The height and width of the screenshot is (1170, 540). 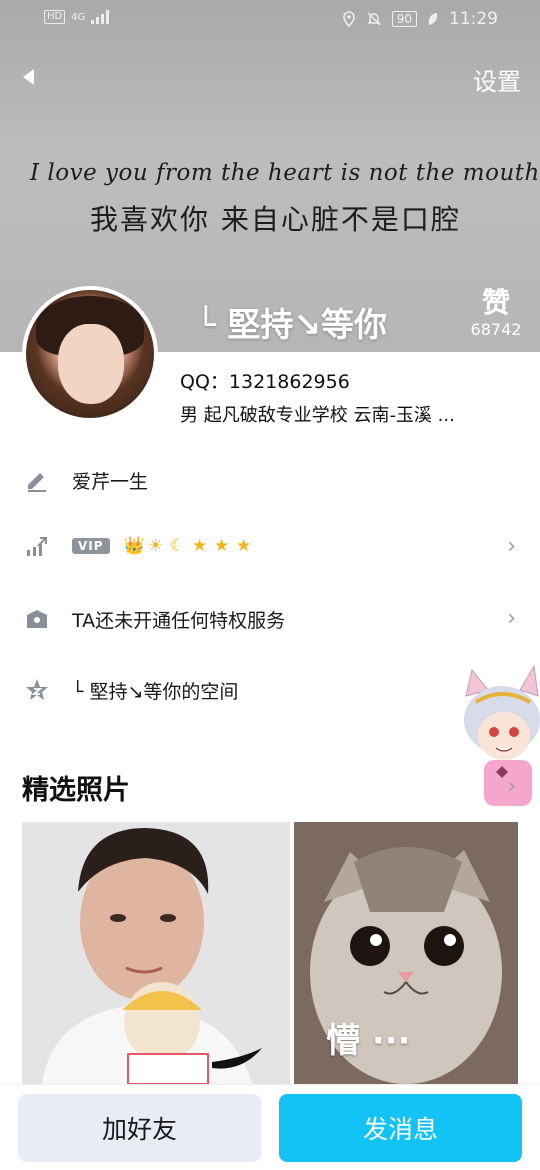 I want to click on privilege-row: TA还未开通任何特权服务 ›, so click(x=270, y=619).